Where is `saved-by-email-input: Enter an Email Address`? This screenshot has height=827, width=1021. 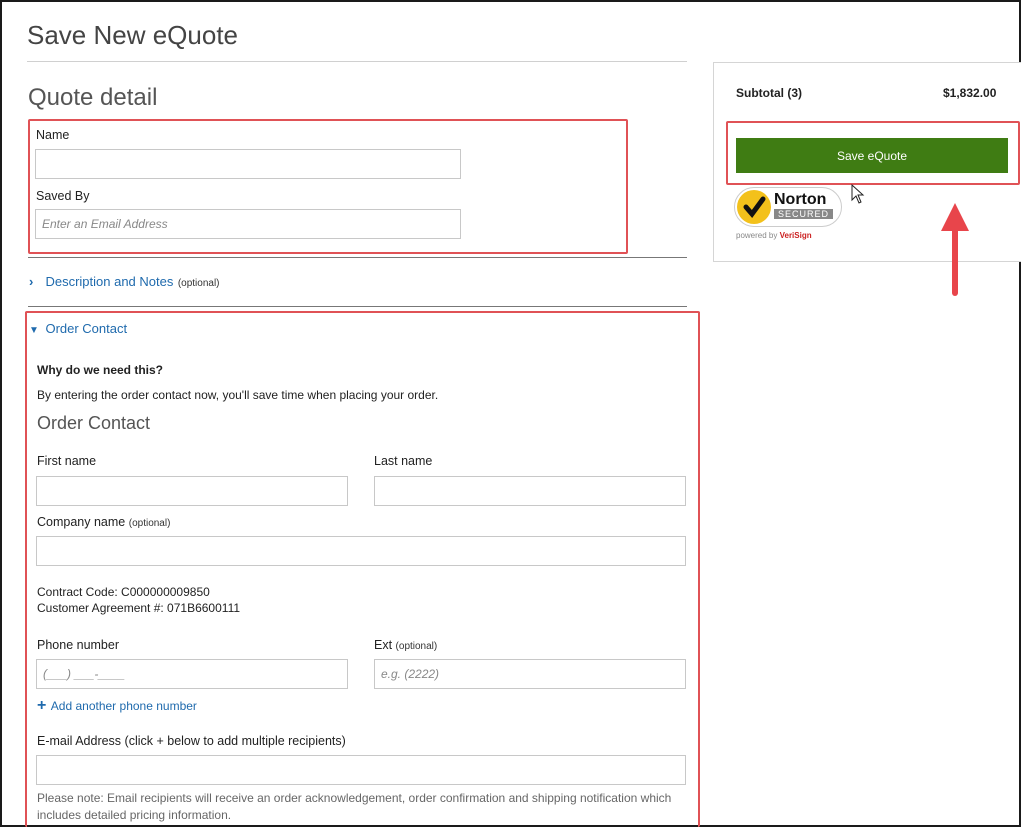
saved-by-email-input: Enter an Email Address is located at coordinates (248, 224).